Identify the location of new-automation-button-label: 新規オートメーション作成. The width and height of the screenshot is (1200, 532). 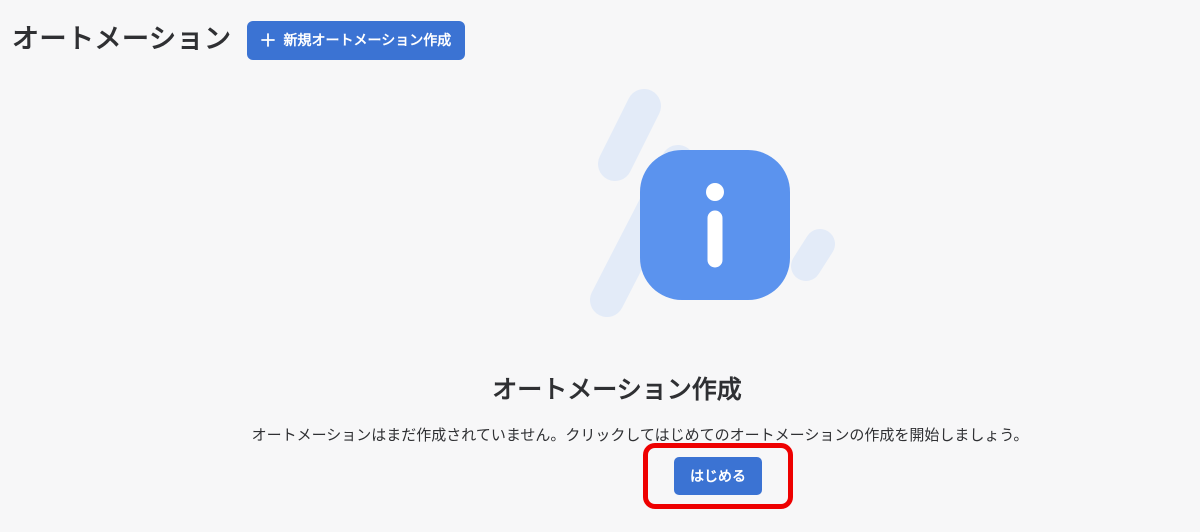
(367, 41).